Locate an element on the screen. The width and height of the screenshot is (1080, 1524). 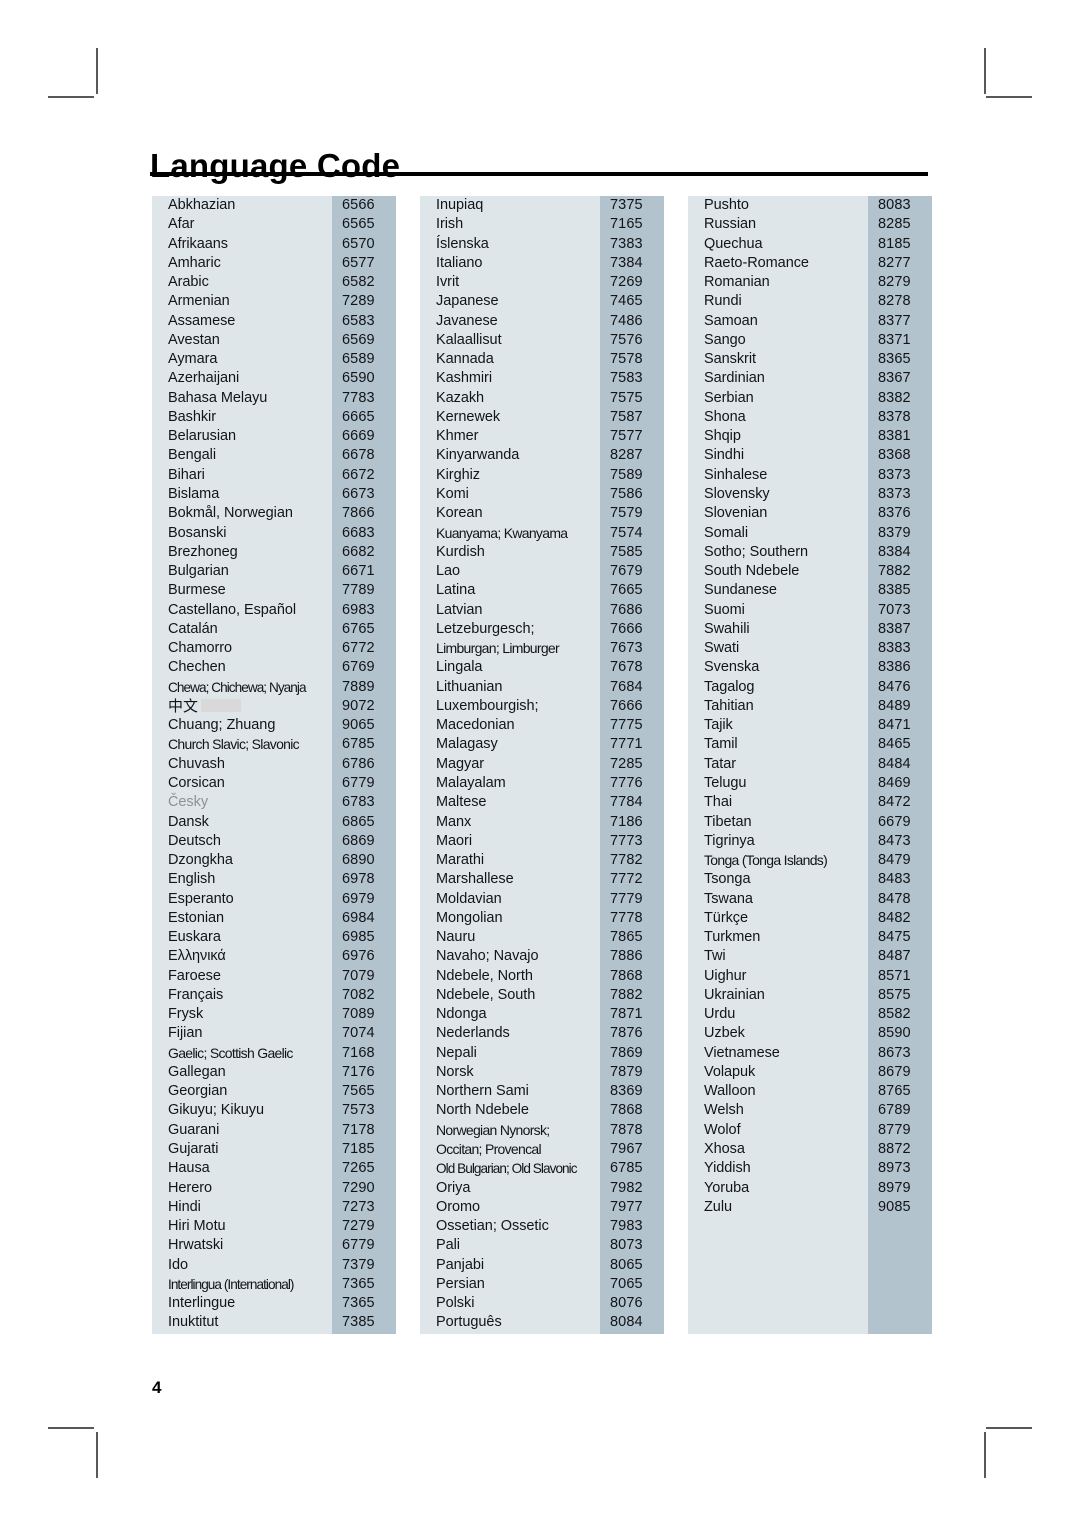
table-row: Ivrit 7269 is located at coordinates (542, 282).